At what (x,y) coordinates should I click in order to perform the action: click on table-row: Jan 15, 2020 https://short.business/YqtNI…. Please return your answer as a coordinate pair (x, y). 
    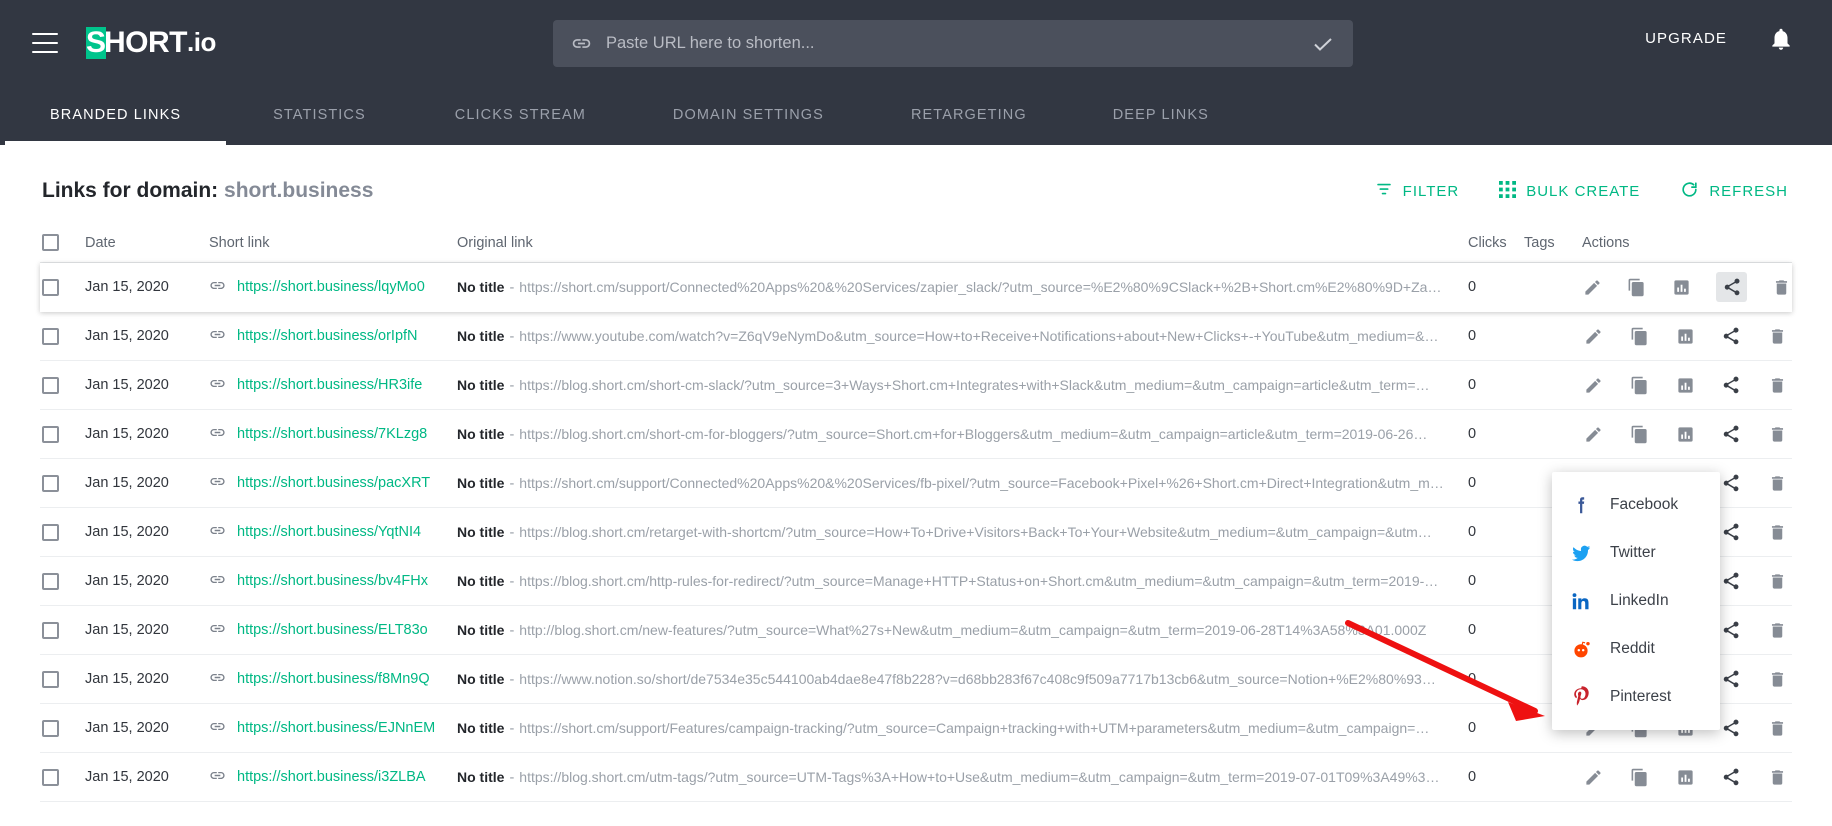
    Looking at the image, I should click on (916, 532).